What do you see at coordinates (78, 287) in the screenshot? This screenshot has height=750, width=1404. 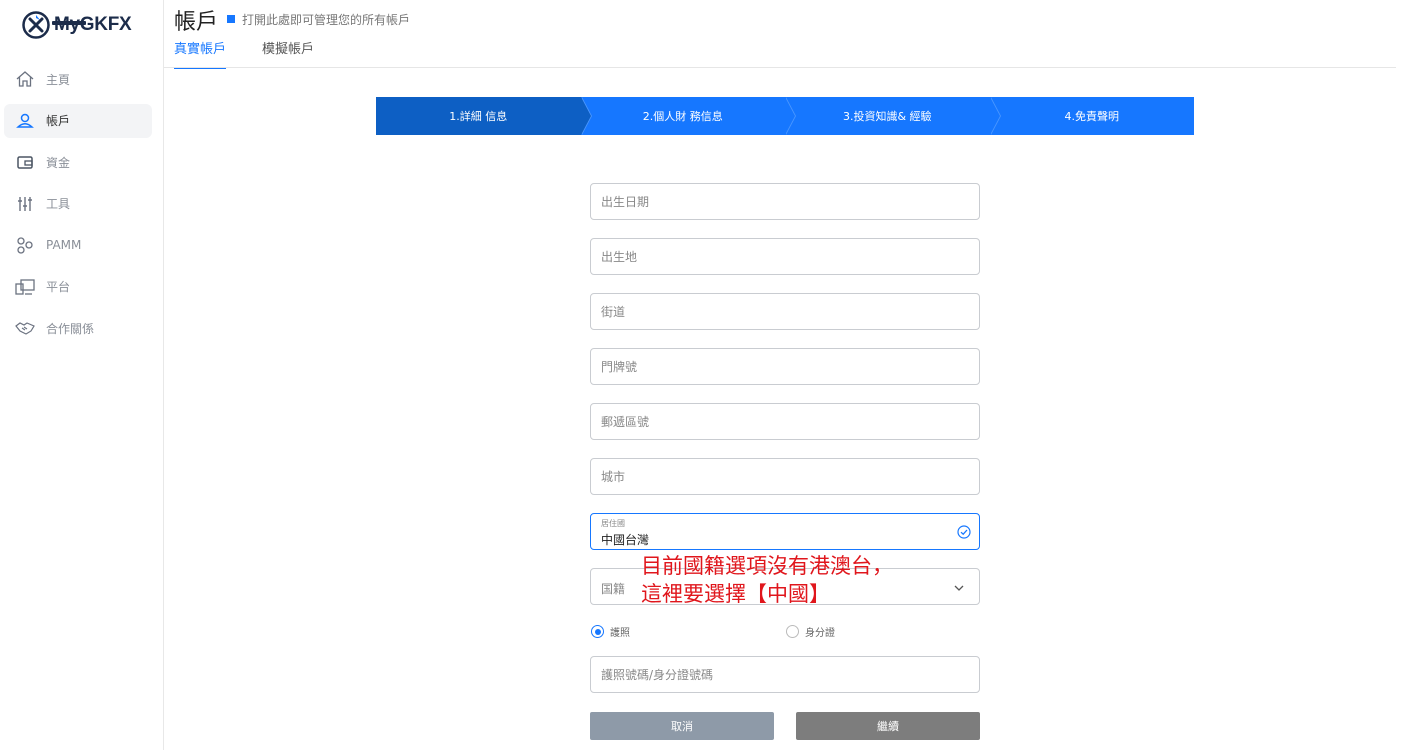 I see `sidebar-item-platform: 平台` at bounding box center [78, 287].